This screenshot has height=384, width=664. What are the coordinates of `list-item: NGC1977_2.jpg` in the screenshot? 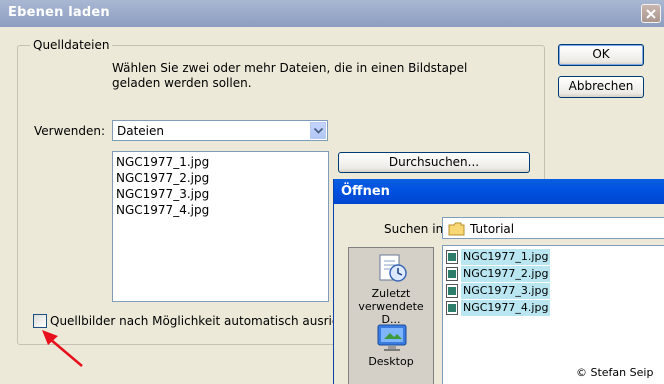 It's located at (162, 178).